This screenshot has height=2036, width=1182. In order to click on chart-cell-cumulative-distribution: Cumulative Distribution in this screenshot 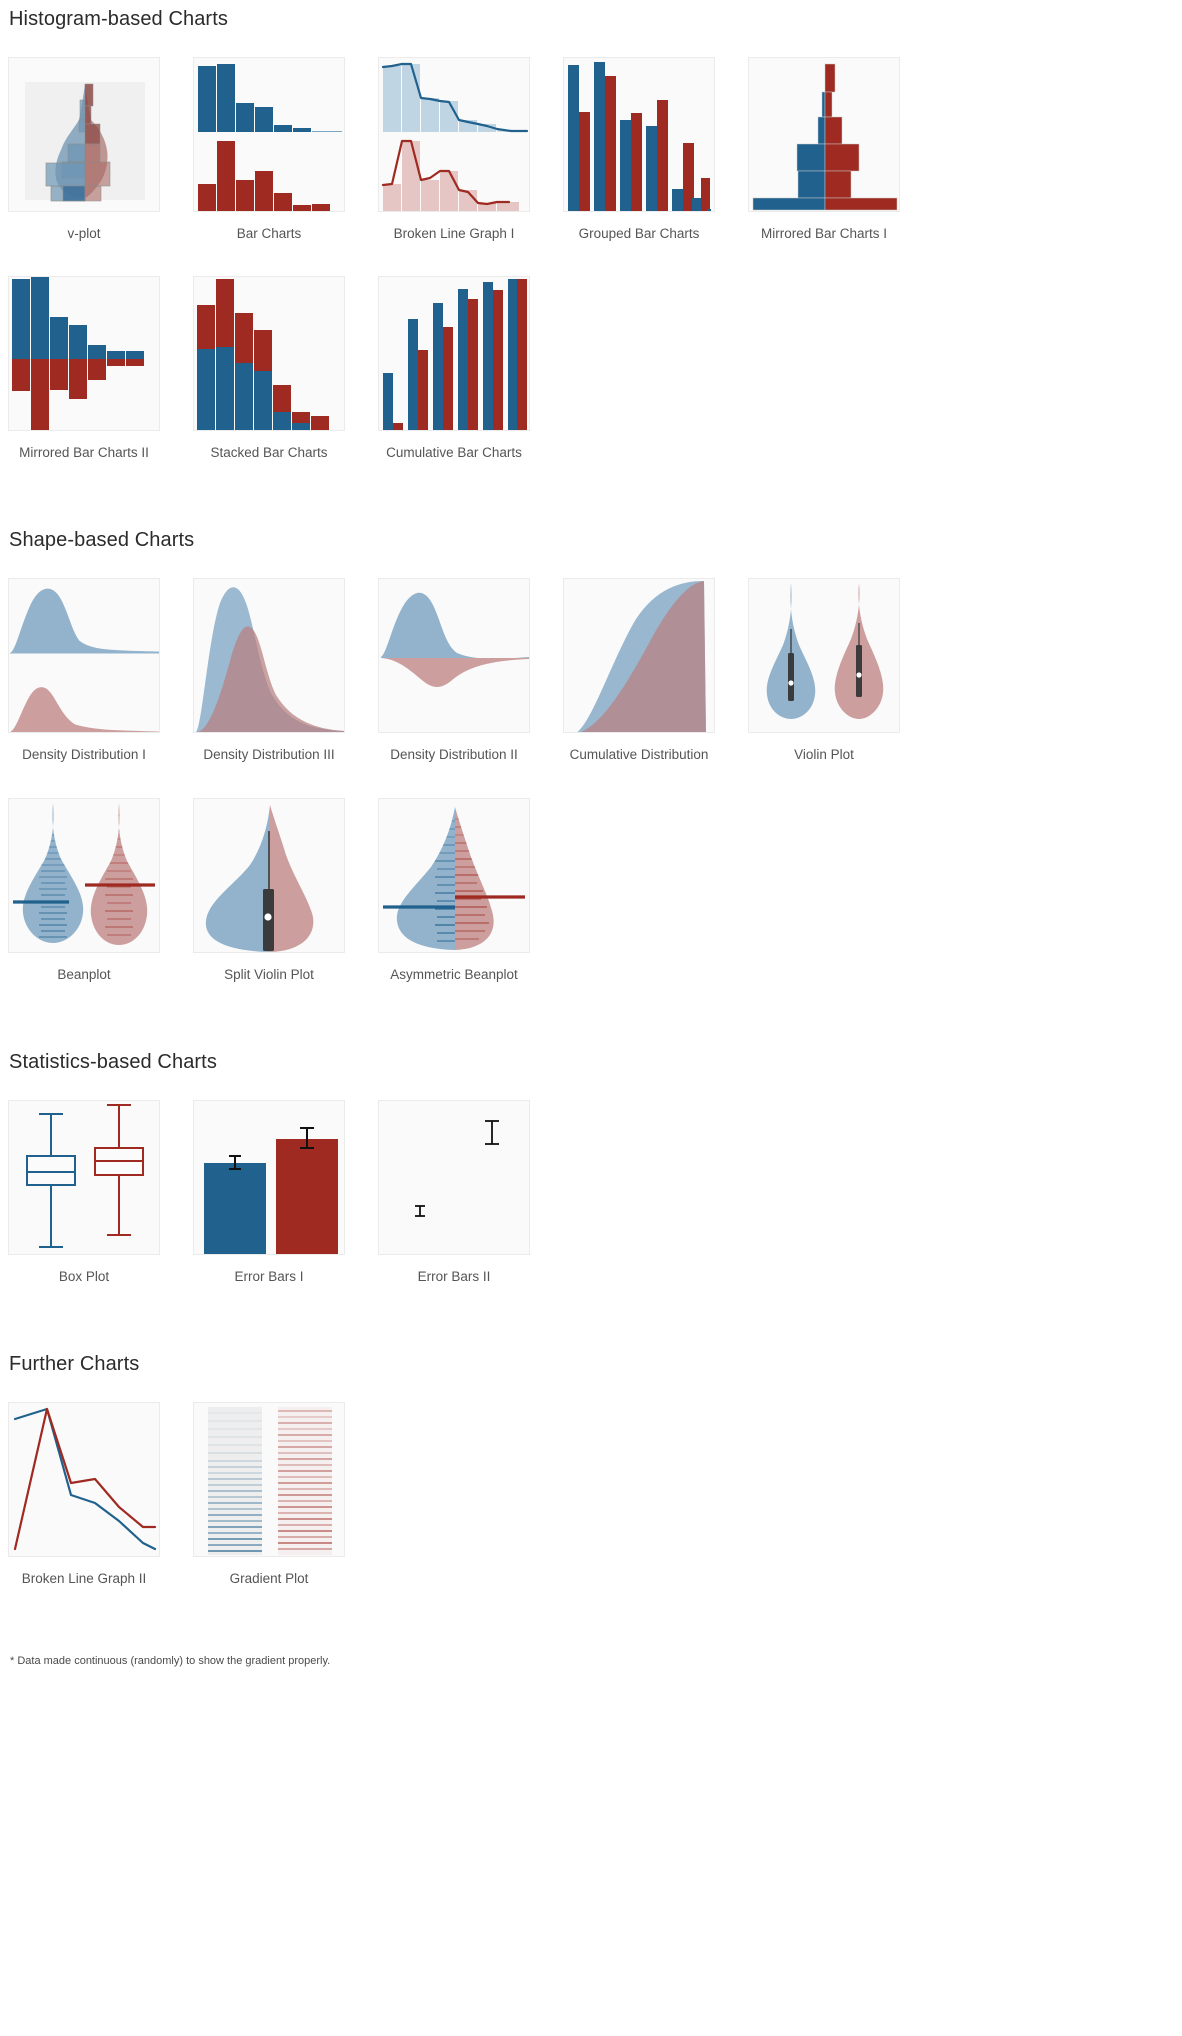, I will do `click(655, 670)`.